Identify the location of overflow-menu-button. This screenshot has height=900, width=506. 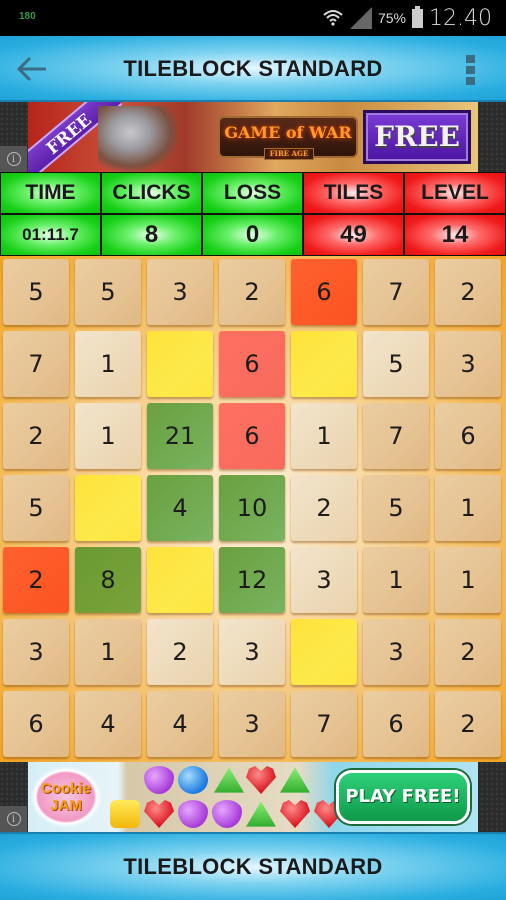
(471, 70).